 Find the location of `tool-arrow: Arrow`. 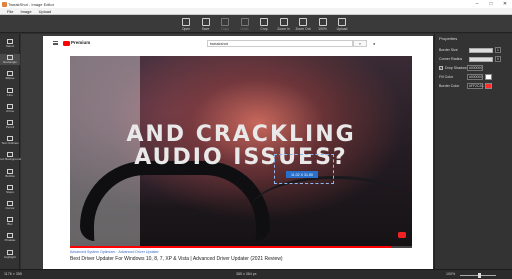

tool-arrow: Arrow is located at coordinates (10, 108).